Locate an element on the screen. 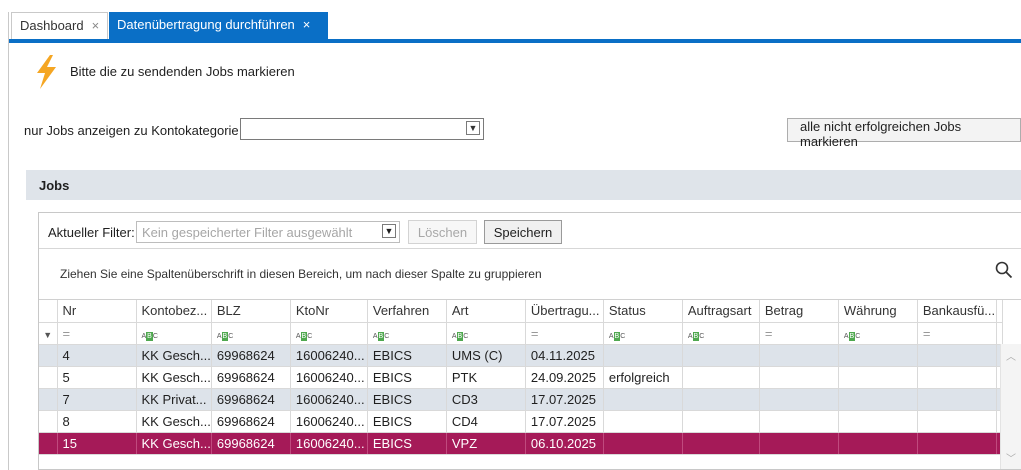 The image size is (1021, 470). scroll-down-icon: ﹀ is located at coordinates (1011, 457).